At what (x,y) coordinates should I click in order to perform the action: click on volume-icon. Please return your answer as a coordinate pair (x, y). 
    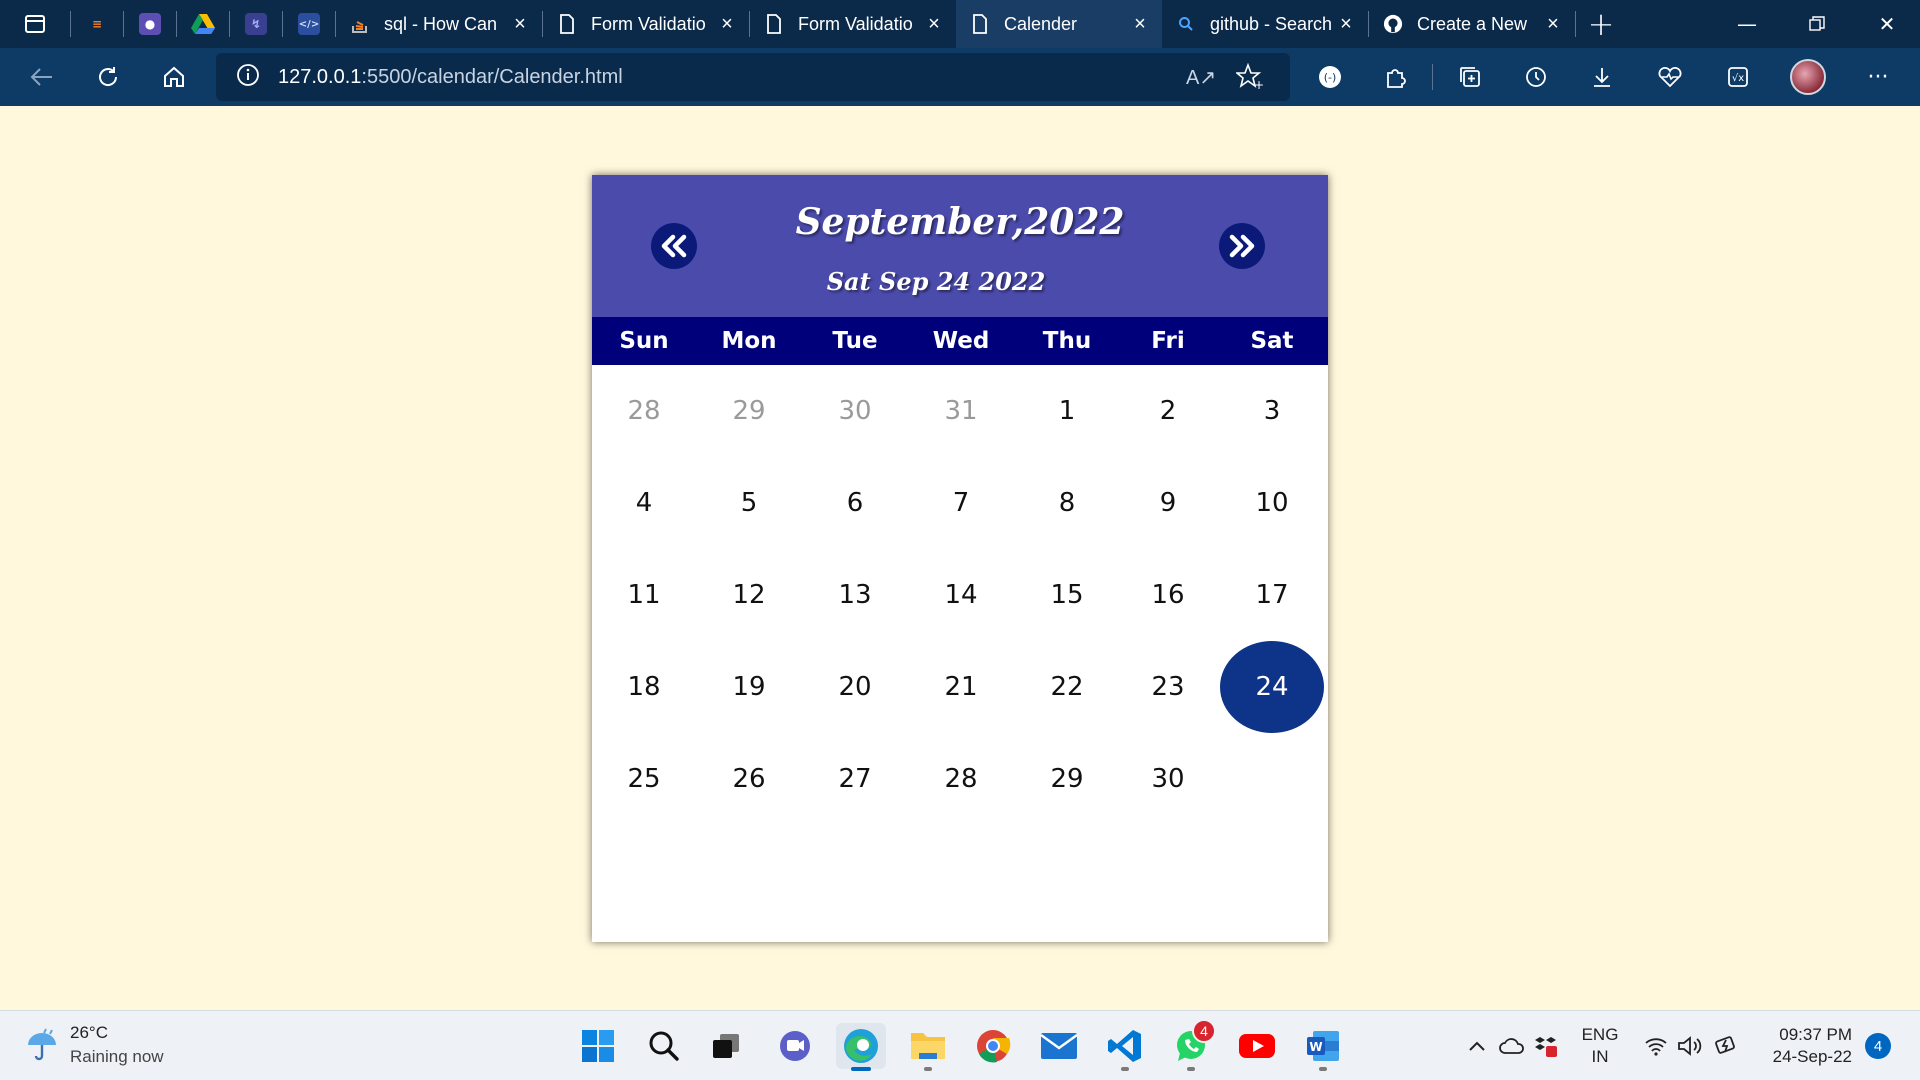
    Looking at the image, I should click on (1690, 1045).